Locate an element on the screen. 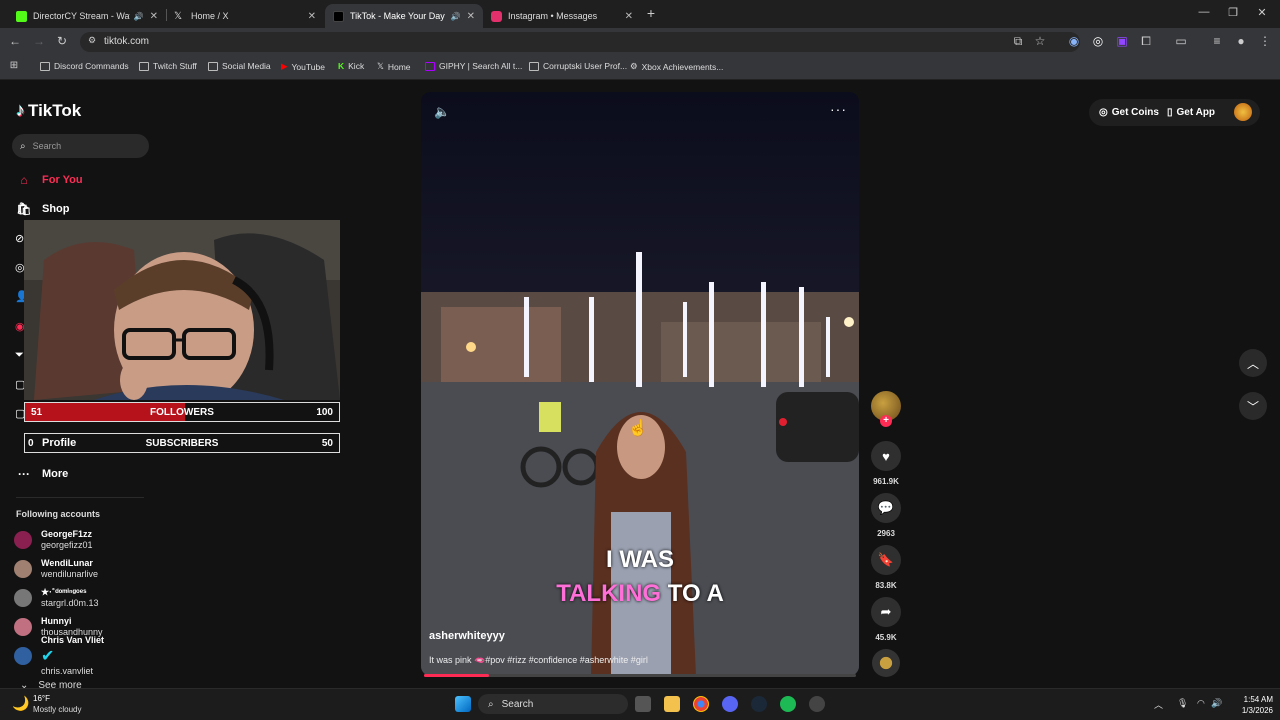  video-author: asherwhiteyyy is located at coordinates (467, 636).